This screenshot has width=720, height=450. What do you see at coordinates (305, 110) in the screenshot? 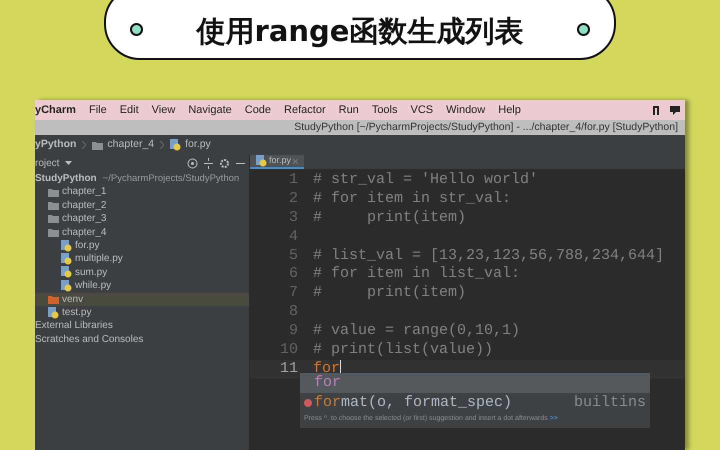
I see `menu-item: Refactor` at bounding box center [305, 110].